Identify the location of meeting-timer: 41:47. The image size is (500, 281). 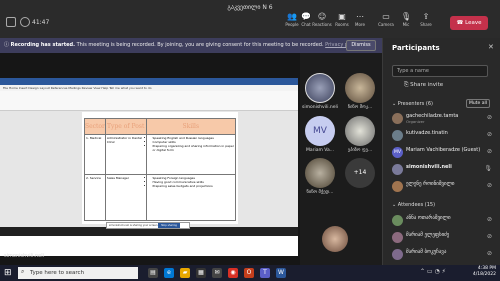
(41, 22).